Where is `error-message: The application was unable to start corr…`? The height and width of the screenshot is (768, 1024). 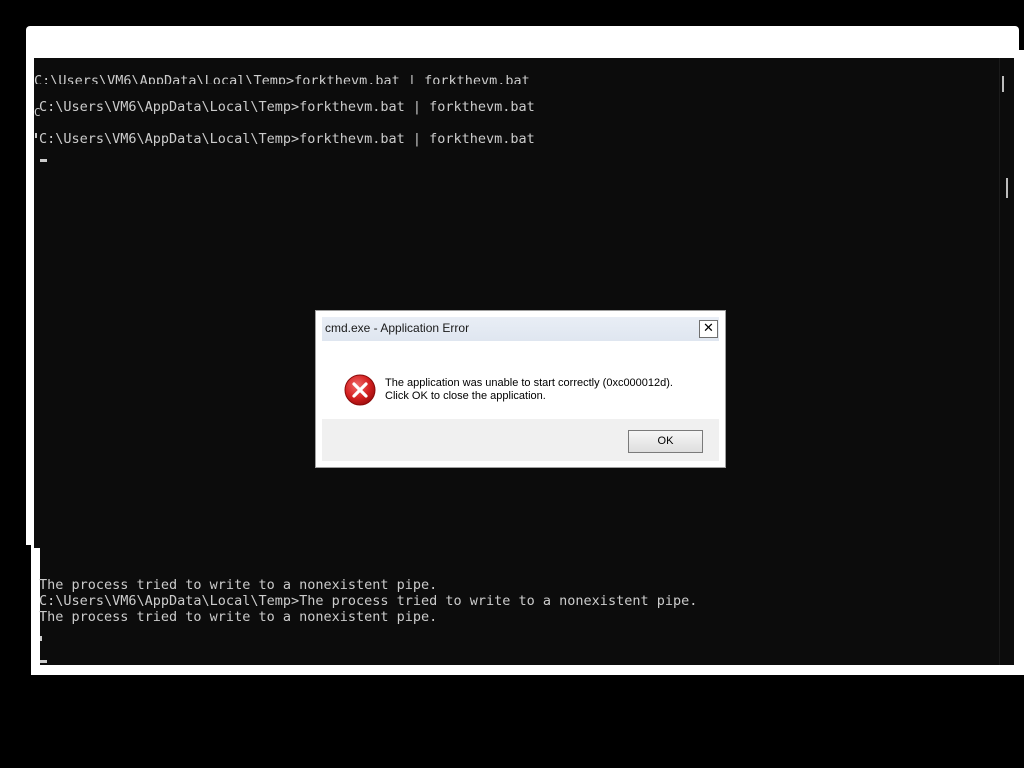 error-message: The application was unable to start corr… is located at coordinates (529, 390).